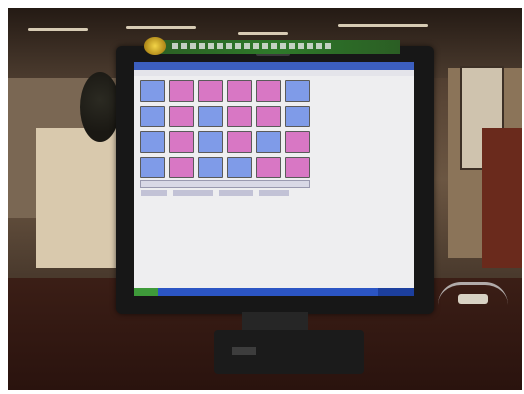  What do you see at coordinates (274, 66) in the screenshot?
I see `window-titlebar` at bounding box center [274, 66].